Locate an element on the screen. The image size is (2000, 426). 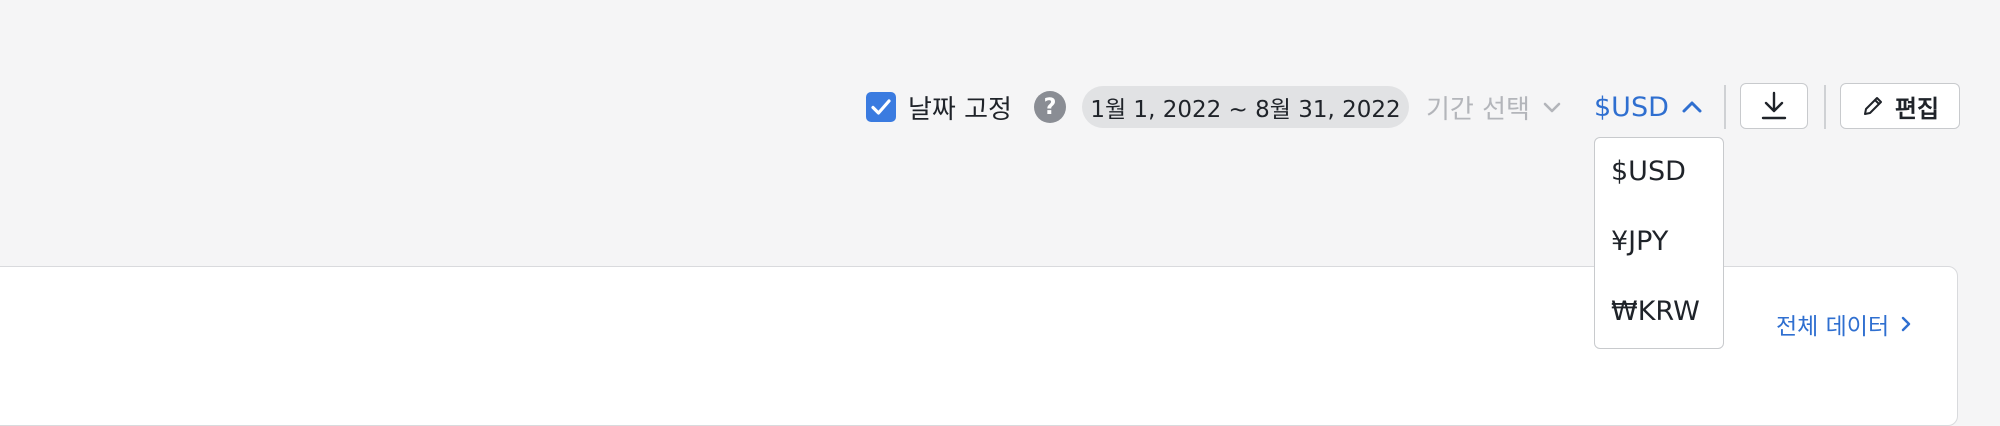
all-data-link: 전체 데이터 is located at coordinates (1844, 324).